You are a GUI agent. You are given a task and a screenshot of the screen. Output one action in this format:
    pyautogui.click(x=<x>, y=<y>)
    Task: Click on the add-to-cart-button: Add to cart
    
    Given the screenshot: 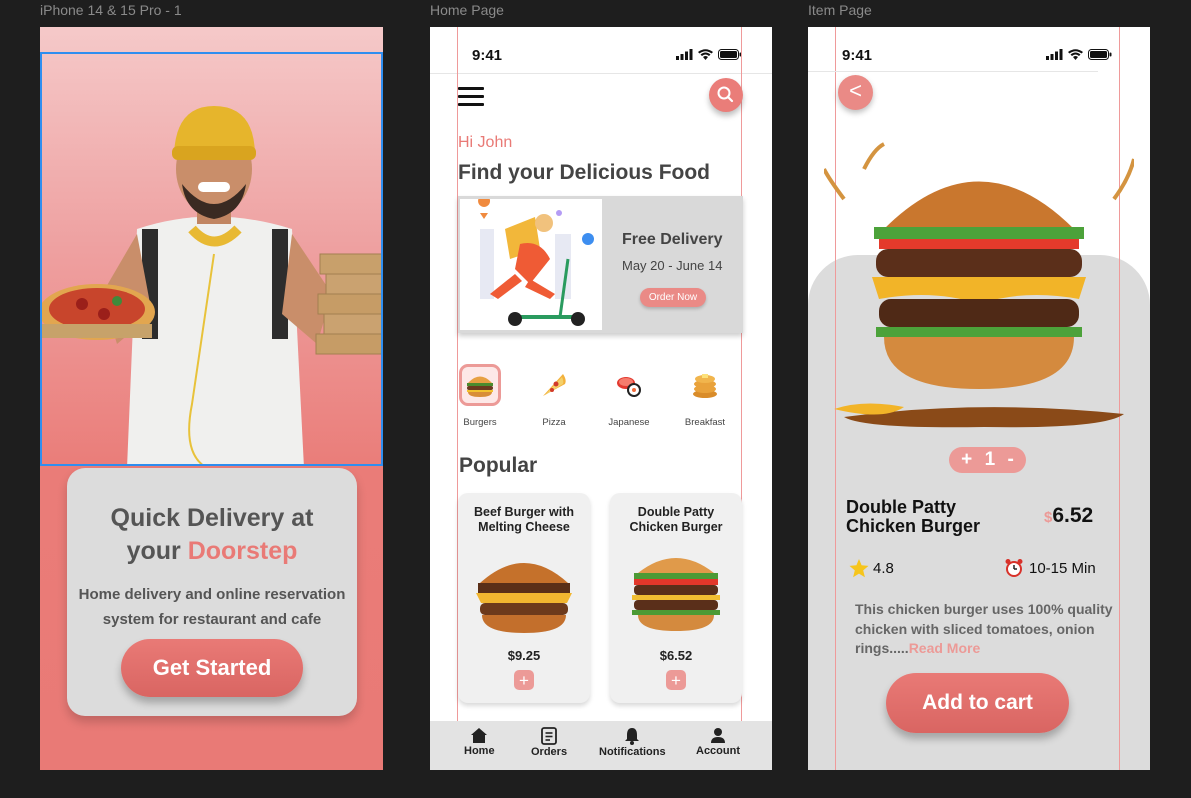 What is the action you would take?
    pyautogui.click(x=977, y=703)
    